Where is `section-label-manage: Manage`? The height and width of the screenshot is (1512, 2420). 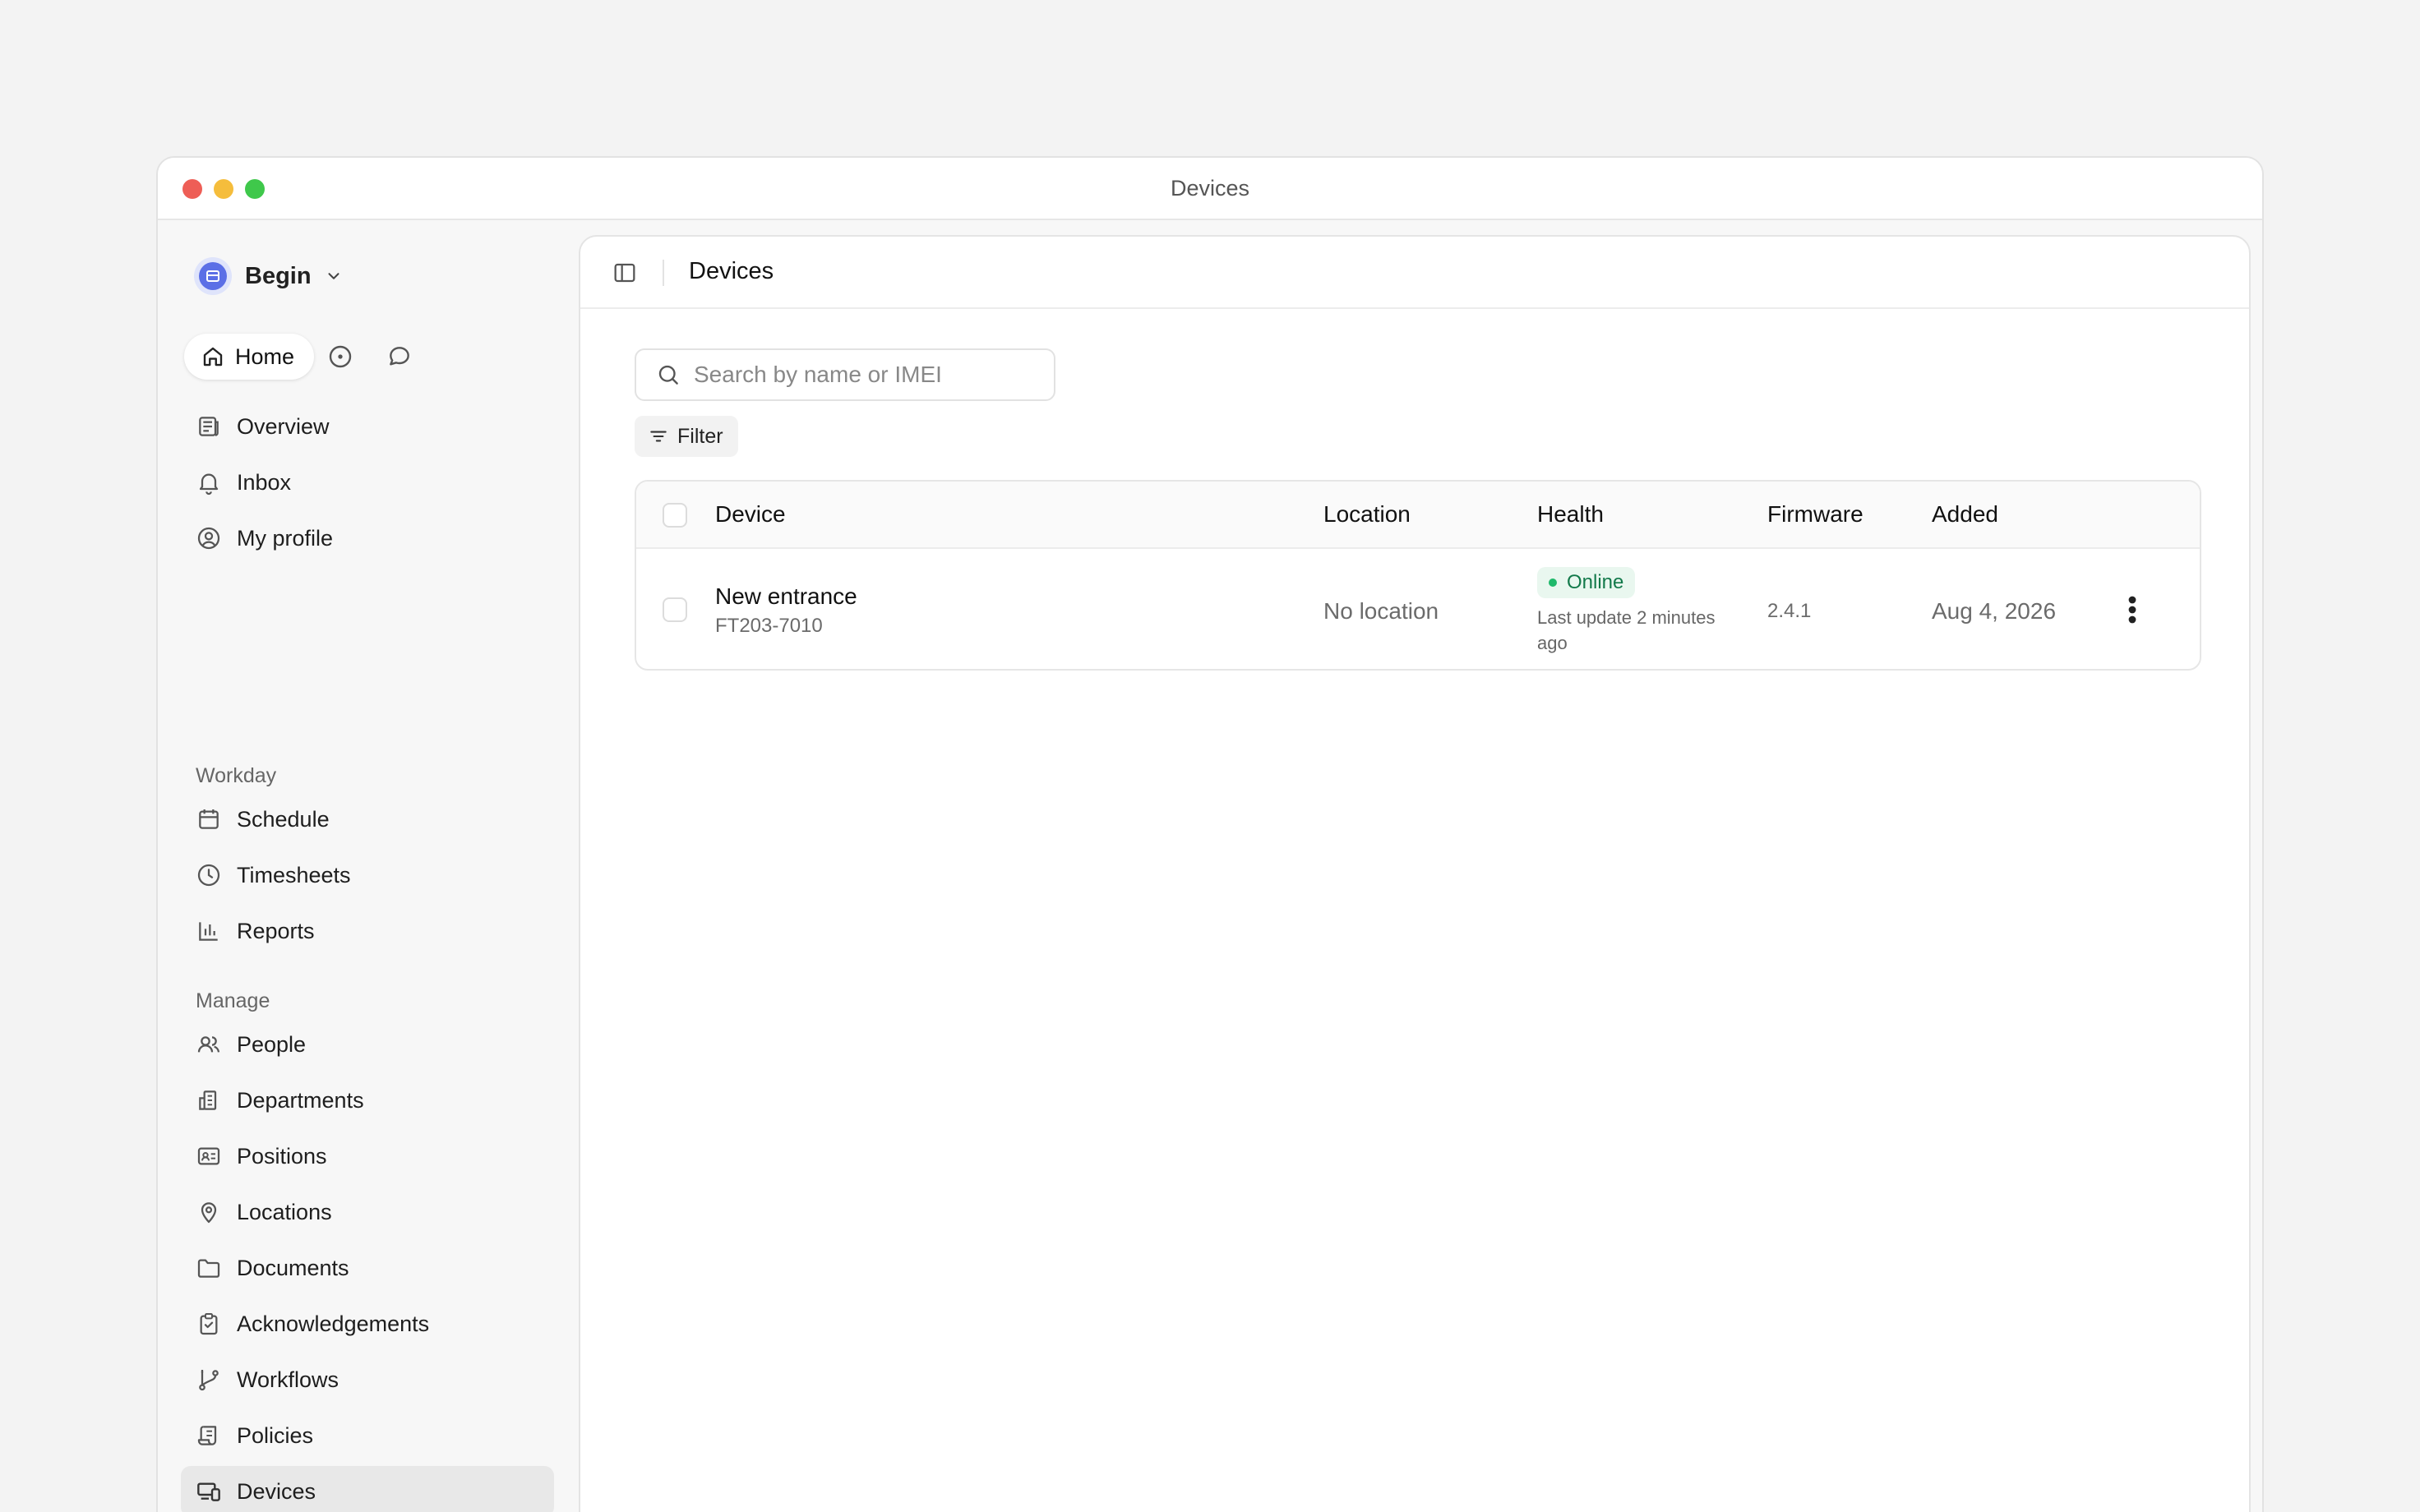
section-label-manage: Manage is located at coordinates (233, 1001).